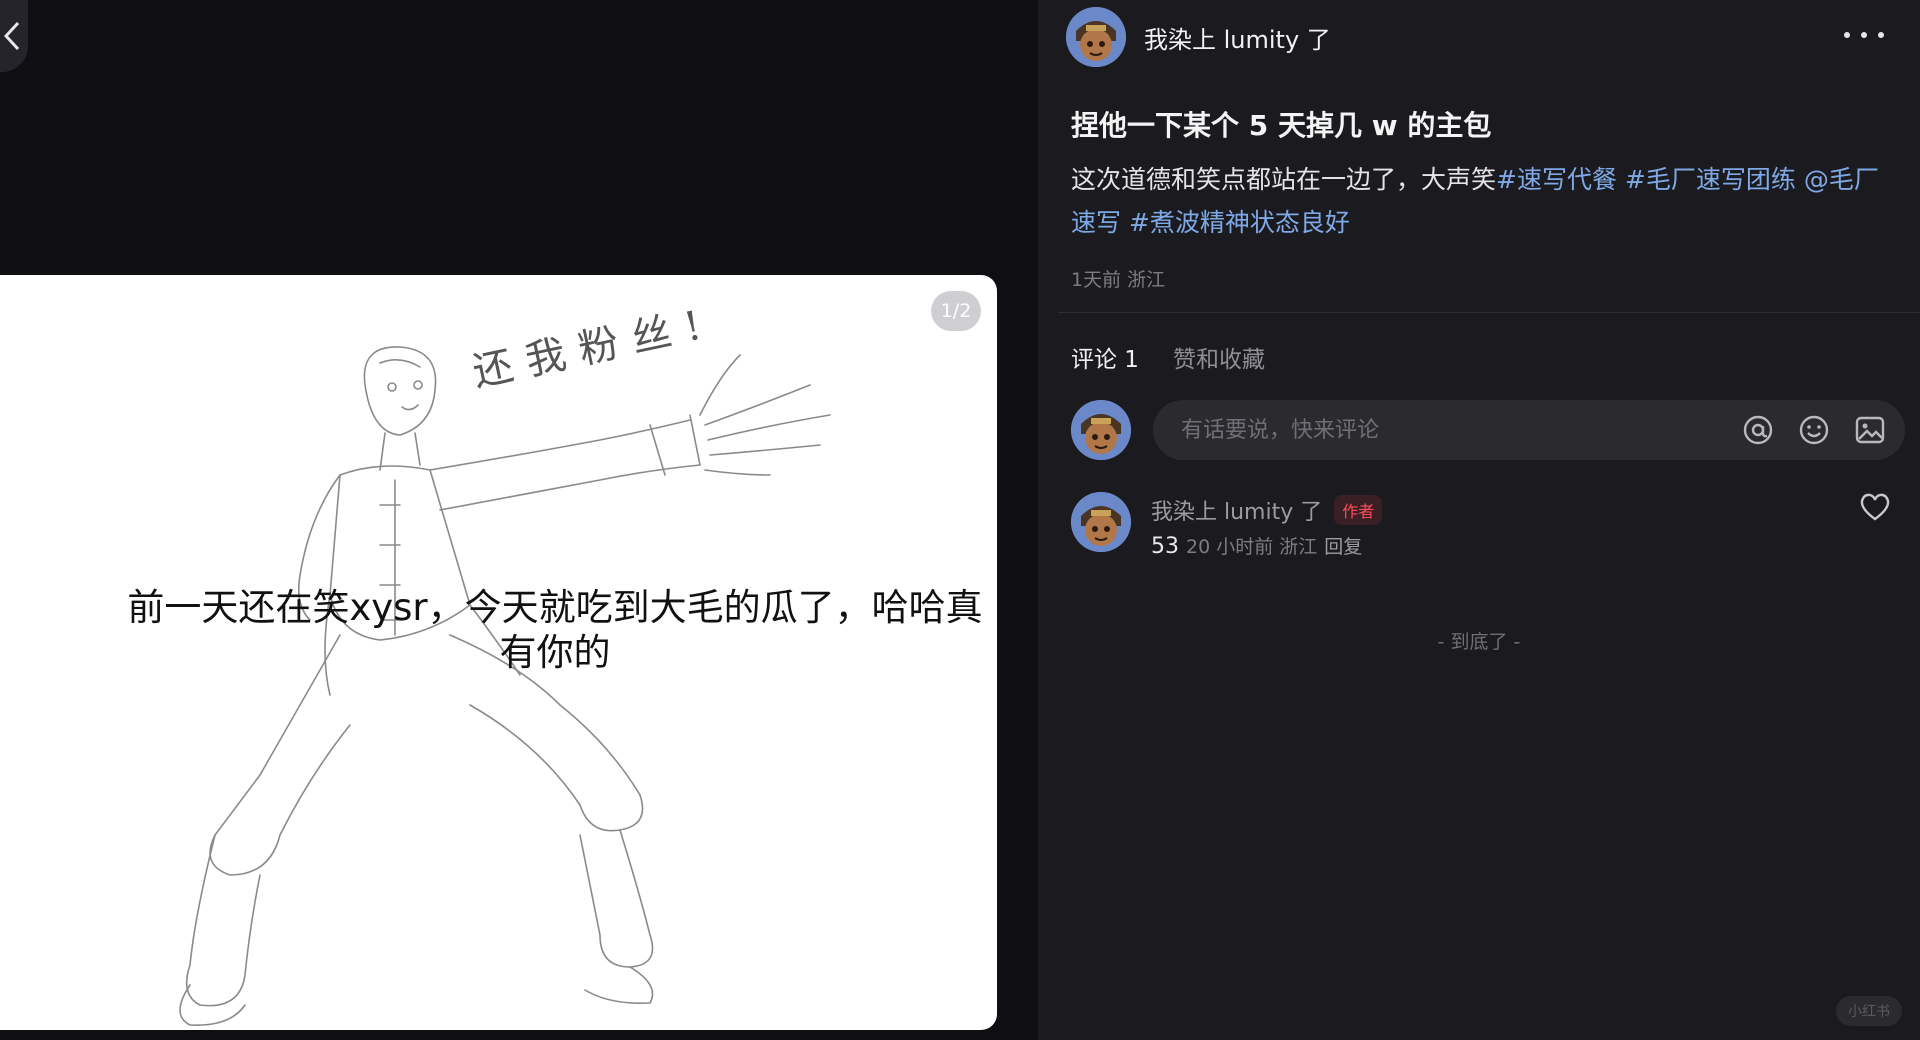  What do you see at coordinates (956, 311) in the screenshot?
I see `image-counter: 1/2` at bounding box center [956, 311].